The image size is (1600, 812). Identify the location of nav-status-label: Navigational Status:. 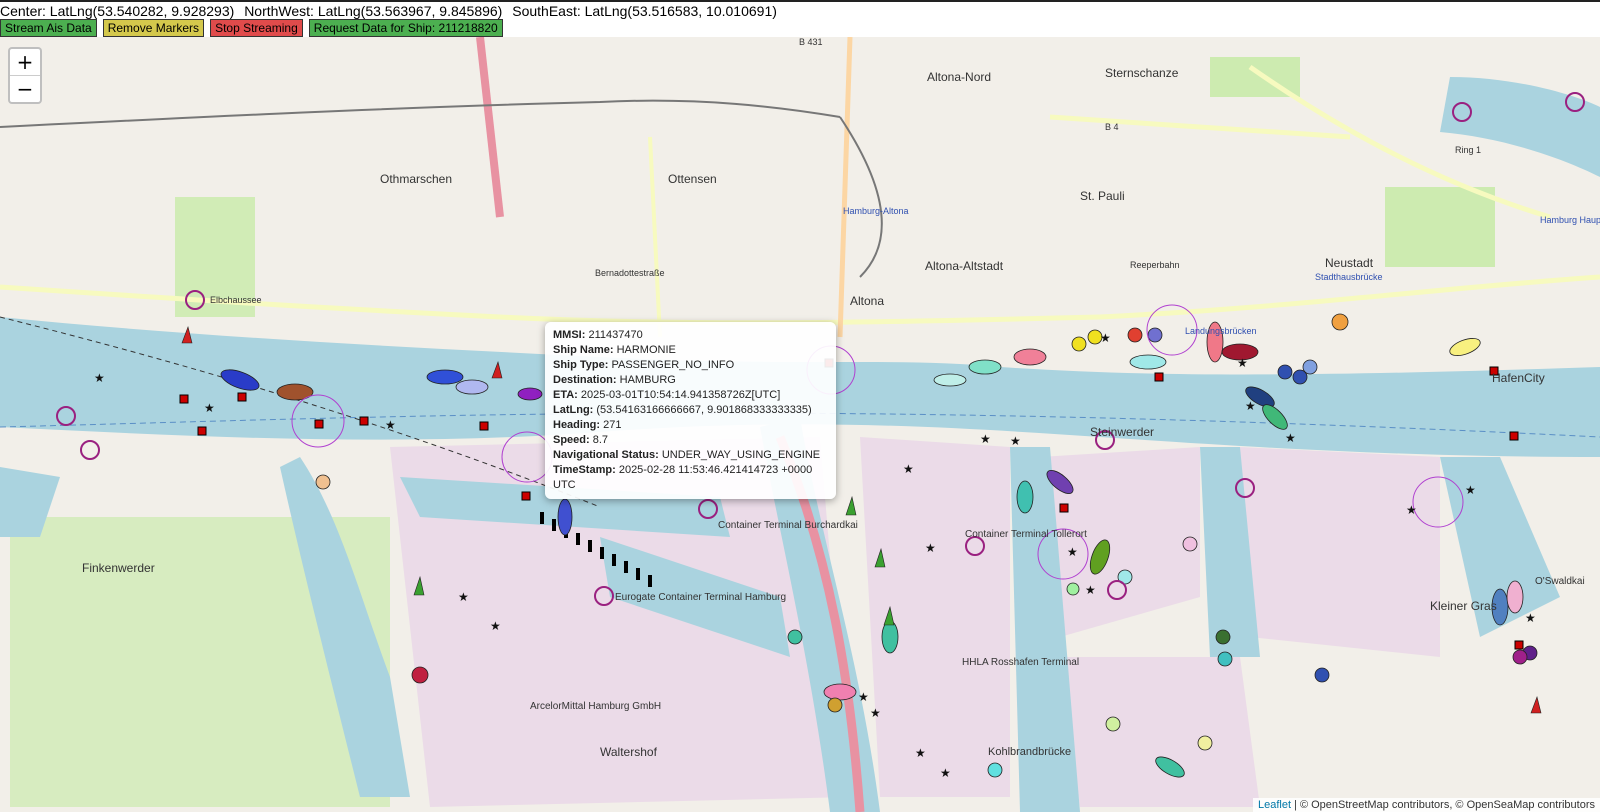
(606, 455).